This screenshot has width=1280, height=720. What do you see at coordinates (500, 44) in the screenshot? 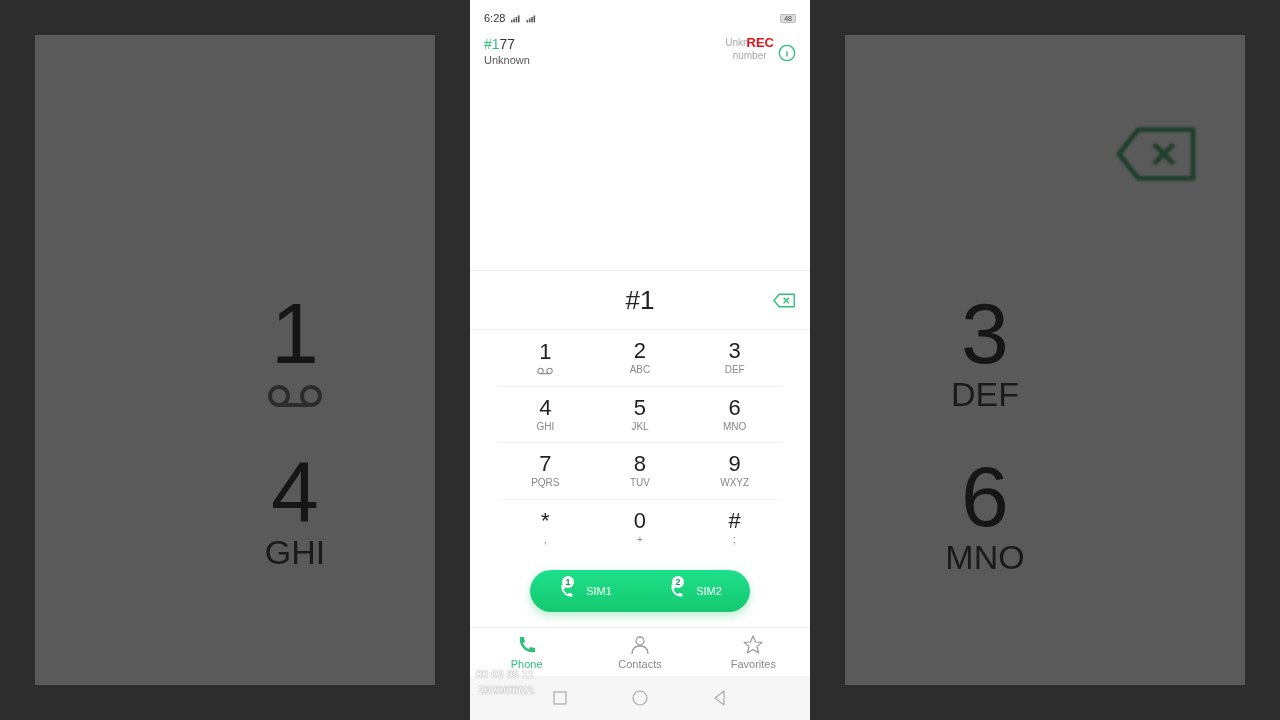
I see `dialed-number: #177` at bounding box center [500, 44].